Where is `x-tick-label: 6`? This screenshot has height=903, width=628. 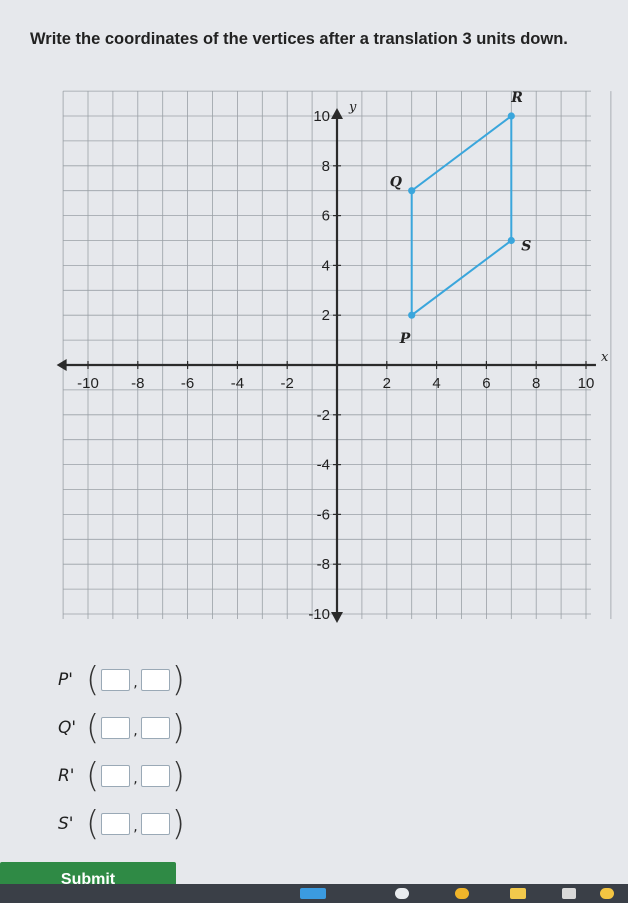
x-tick-label: 6 is located at coordinates (486, 383).